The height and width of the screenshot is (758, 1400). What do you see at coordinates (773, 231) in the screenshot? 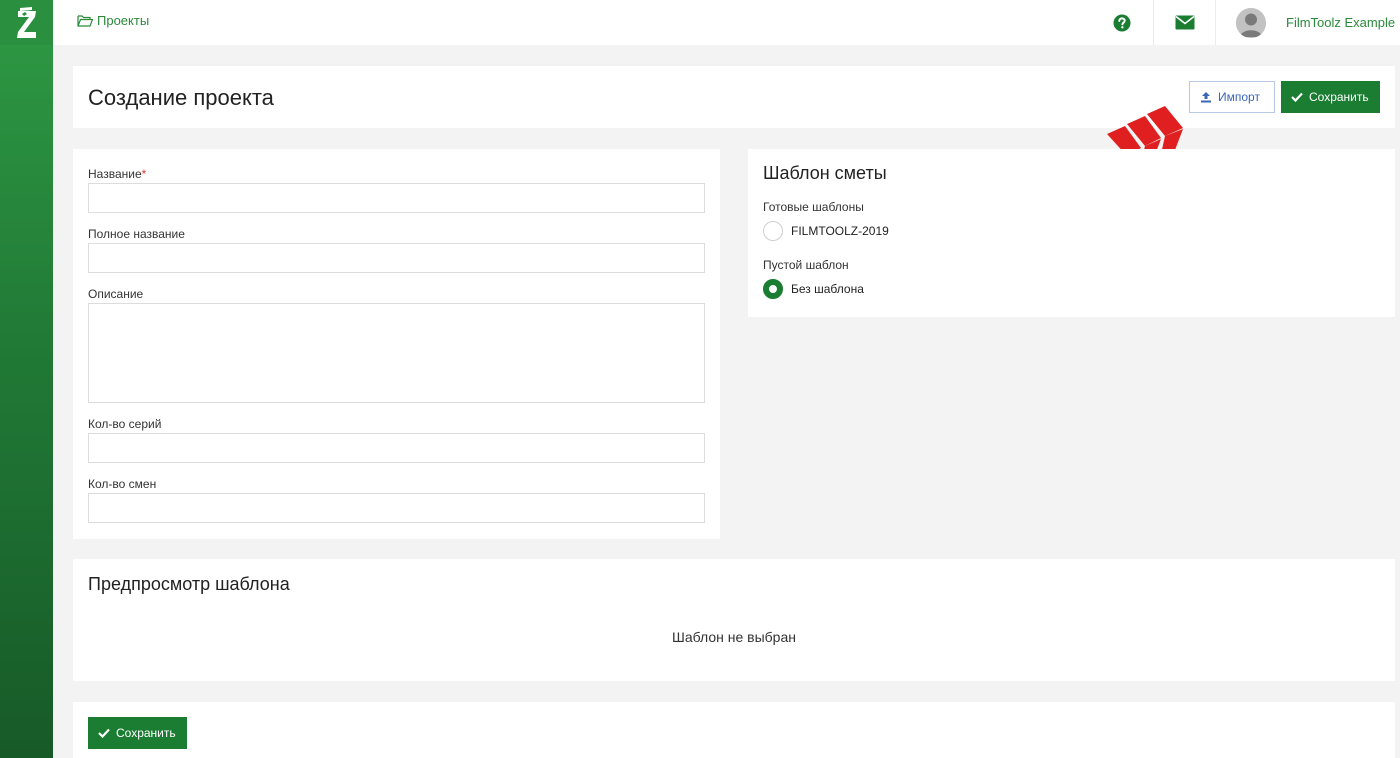
I see `radio-filmtoolz-2019` at bounding box center [773, 231].